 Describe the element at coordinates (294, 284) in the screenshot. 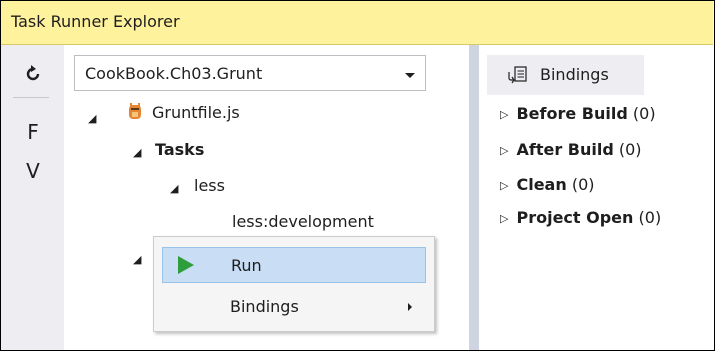

I see `context-menu: Run Bindings` at that location.